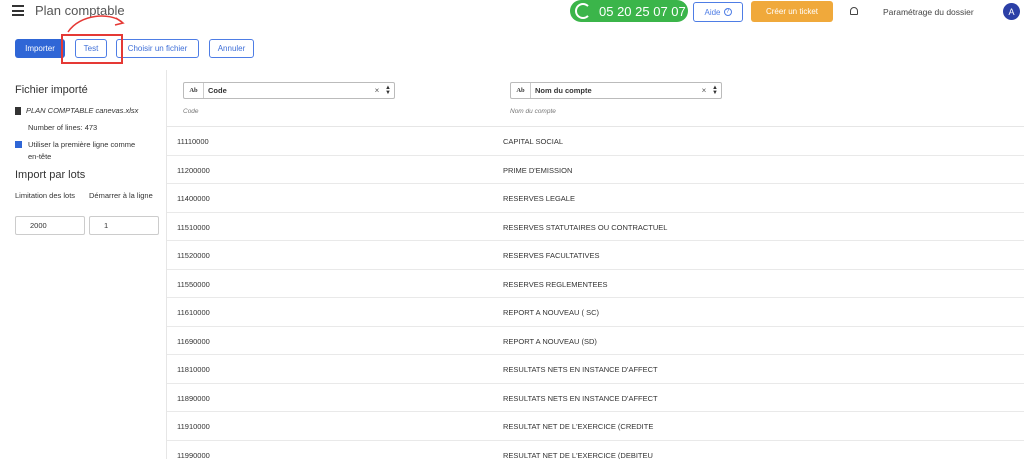 Image resolution: width=1024 pixels, height=459 pixels. Describe the element at coordinates (854, 11) in the screenshot. I see `bell-icon` at that location.